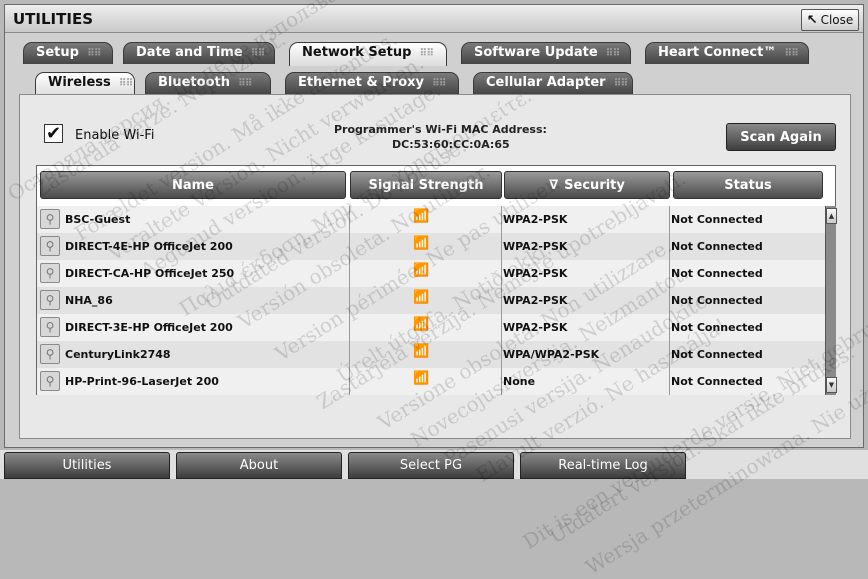 Image resolution: width=868 pixels, height=579 pixels. I want to click on nav-realtime-log-button: Real-time Log, so click(603, 465).